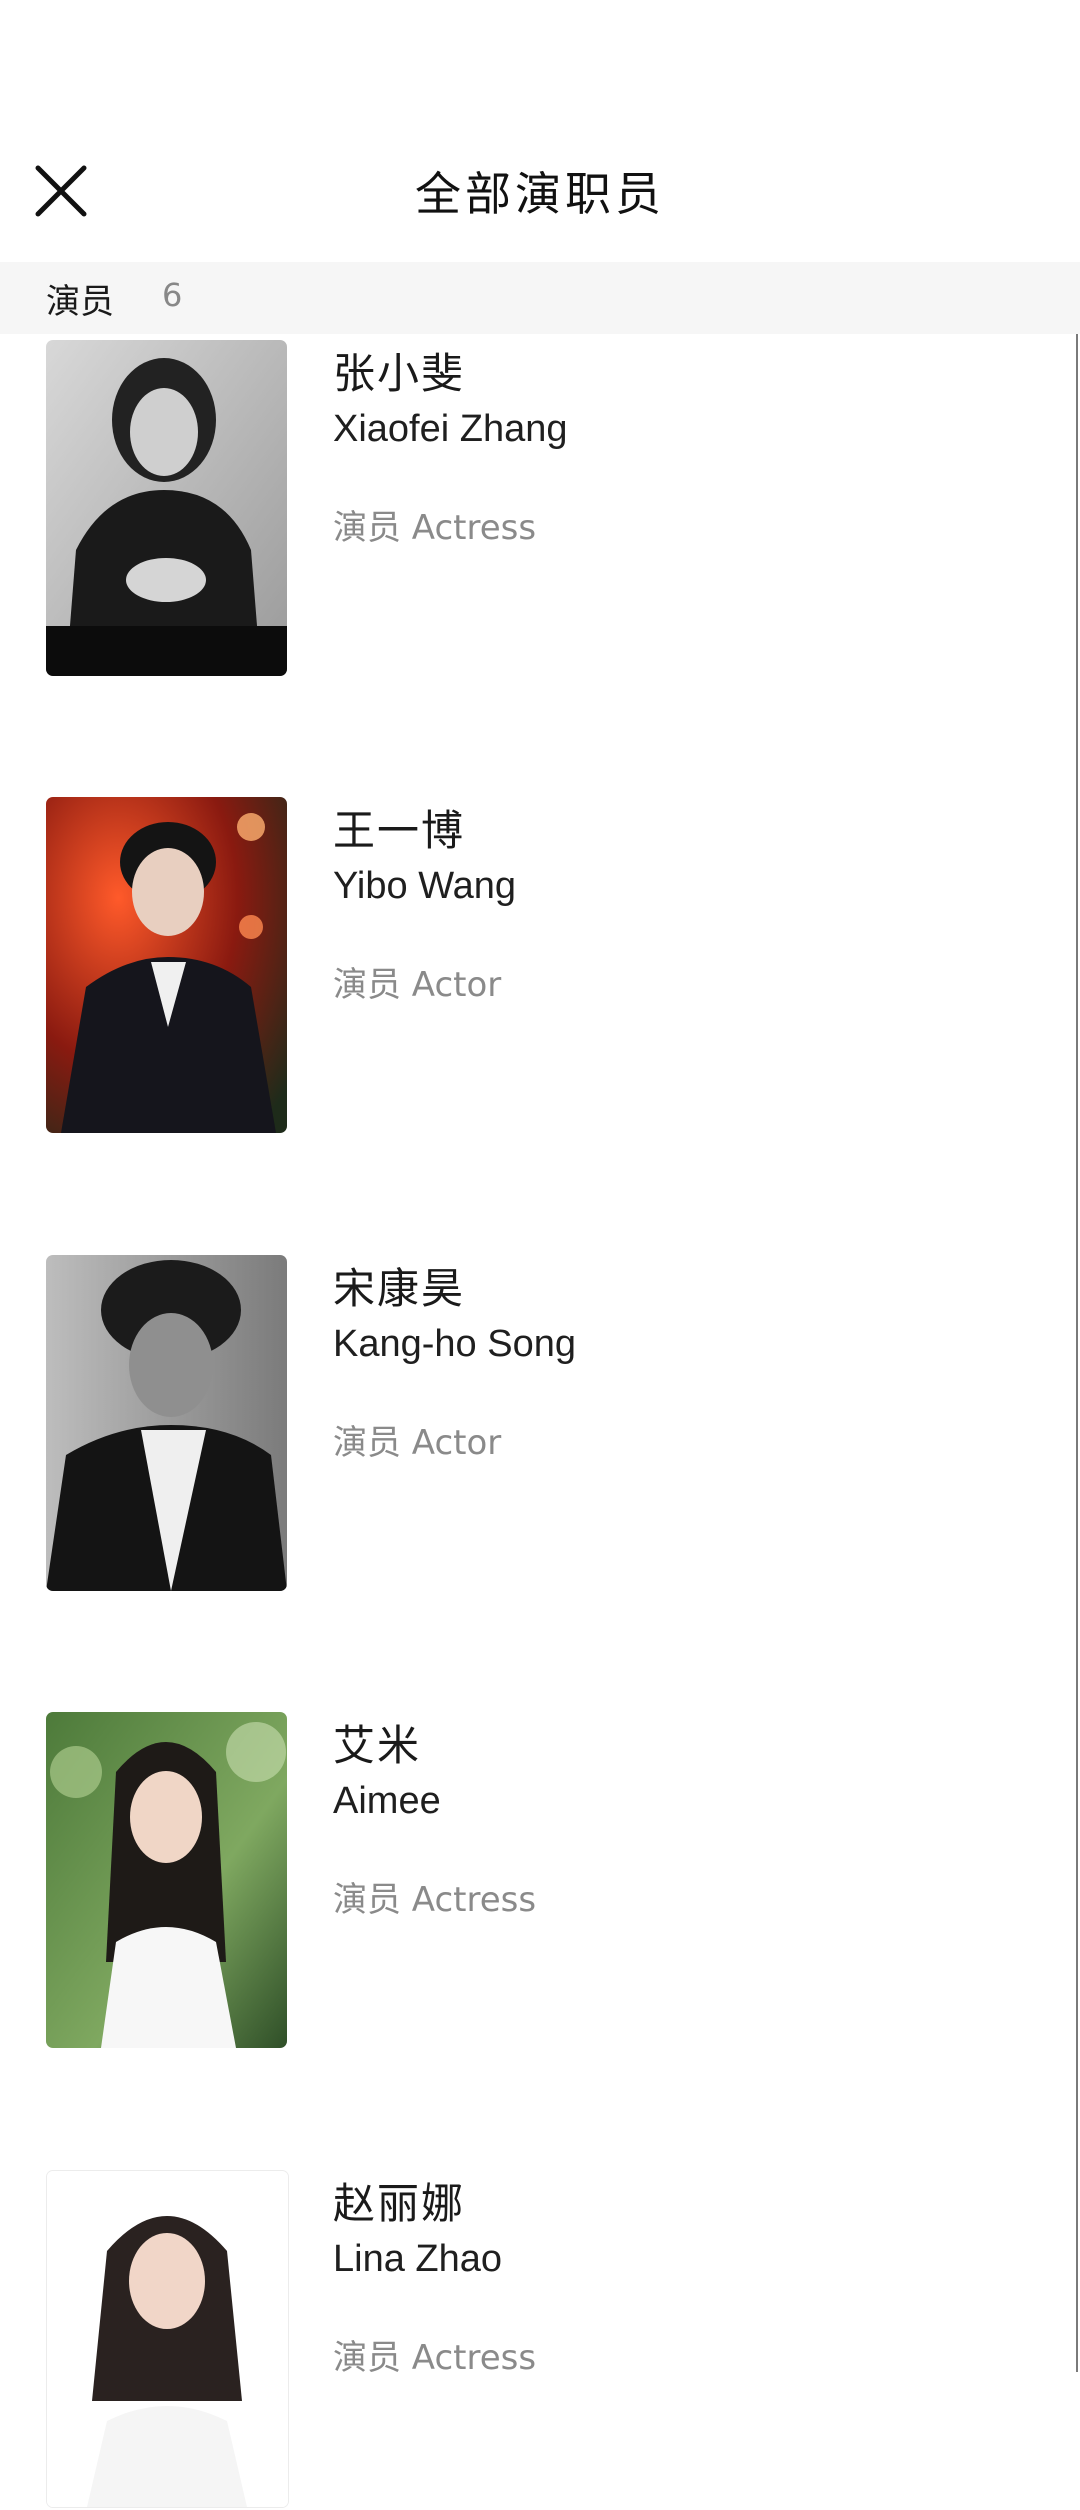 This screenshot has height=2510, width=1080. I want to click on actor-name-cn: 王一博, so click(399, 830).